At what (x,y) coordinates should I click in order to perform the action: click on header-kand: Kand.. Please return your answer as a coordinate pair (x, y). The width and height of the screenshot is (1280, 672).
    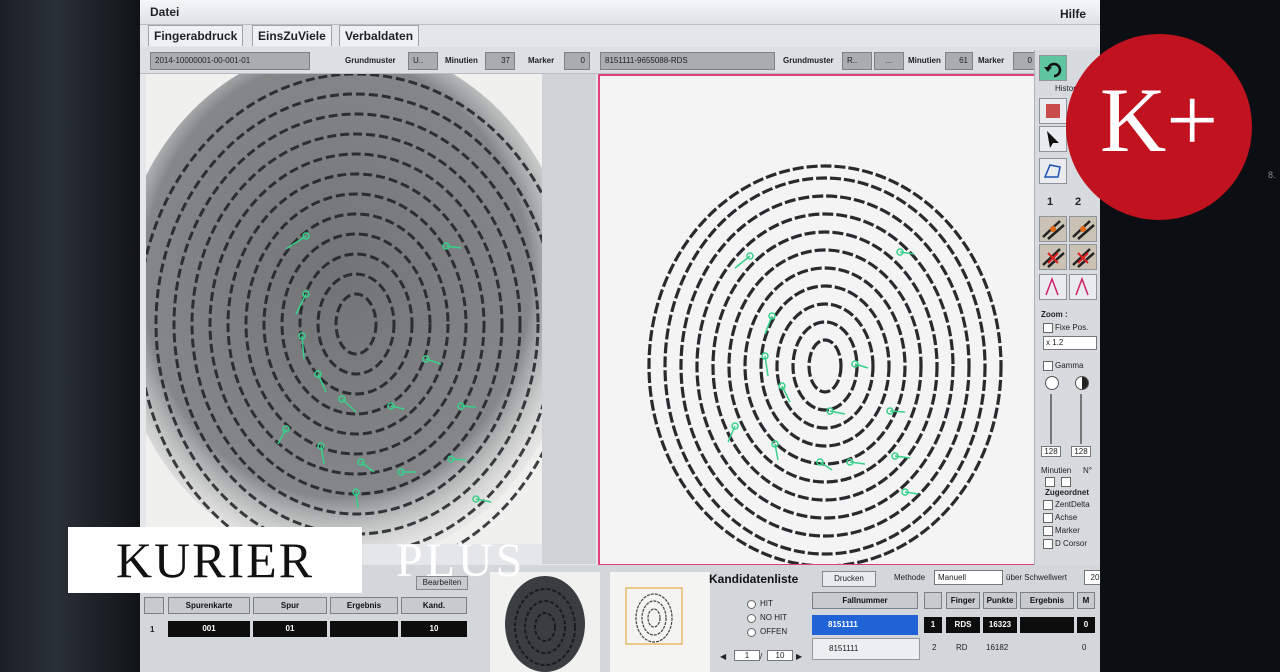
    Looking at the image, I should click on (434, 605).